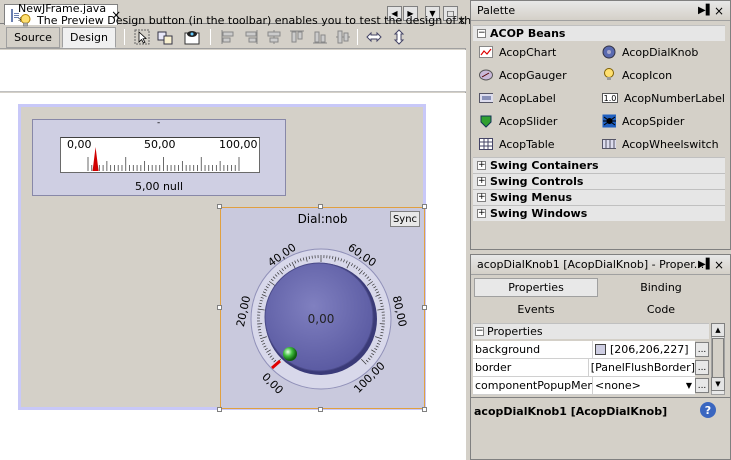 This screenshot has width=731, height=460. What do you see at coordinates (591, 331) in the screenshot?
I see `properties-section: − Properties` at bounding box center [591, 331].